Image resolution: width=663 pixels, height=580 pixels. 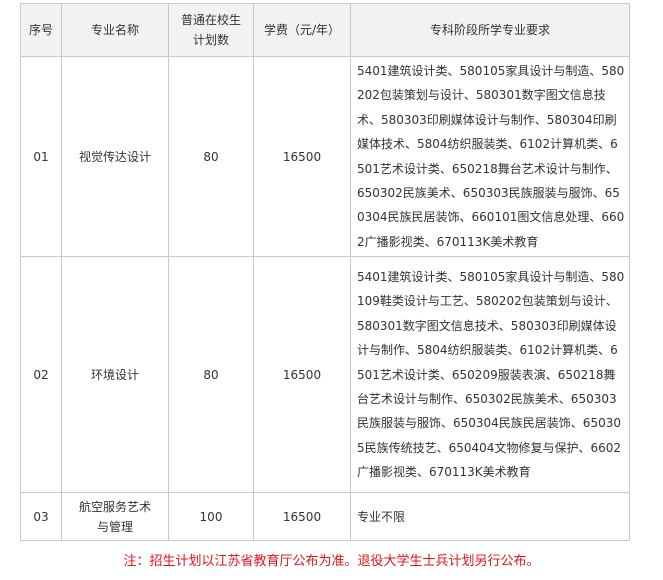 I want to click on table-header-row: 序号 专业名称 普通在校生 计划数 学费（元/年） 专科阶段所学专业要求, so click(x=325, y=30).